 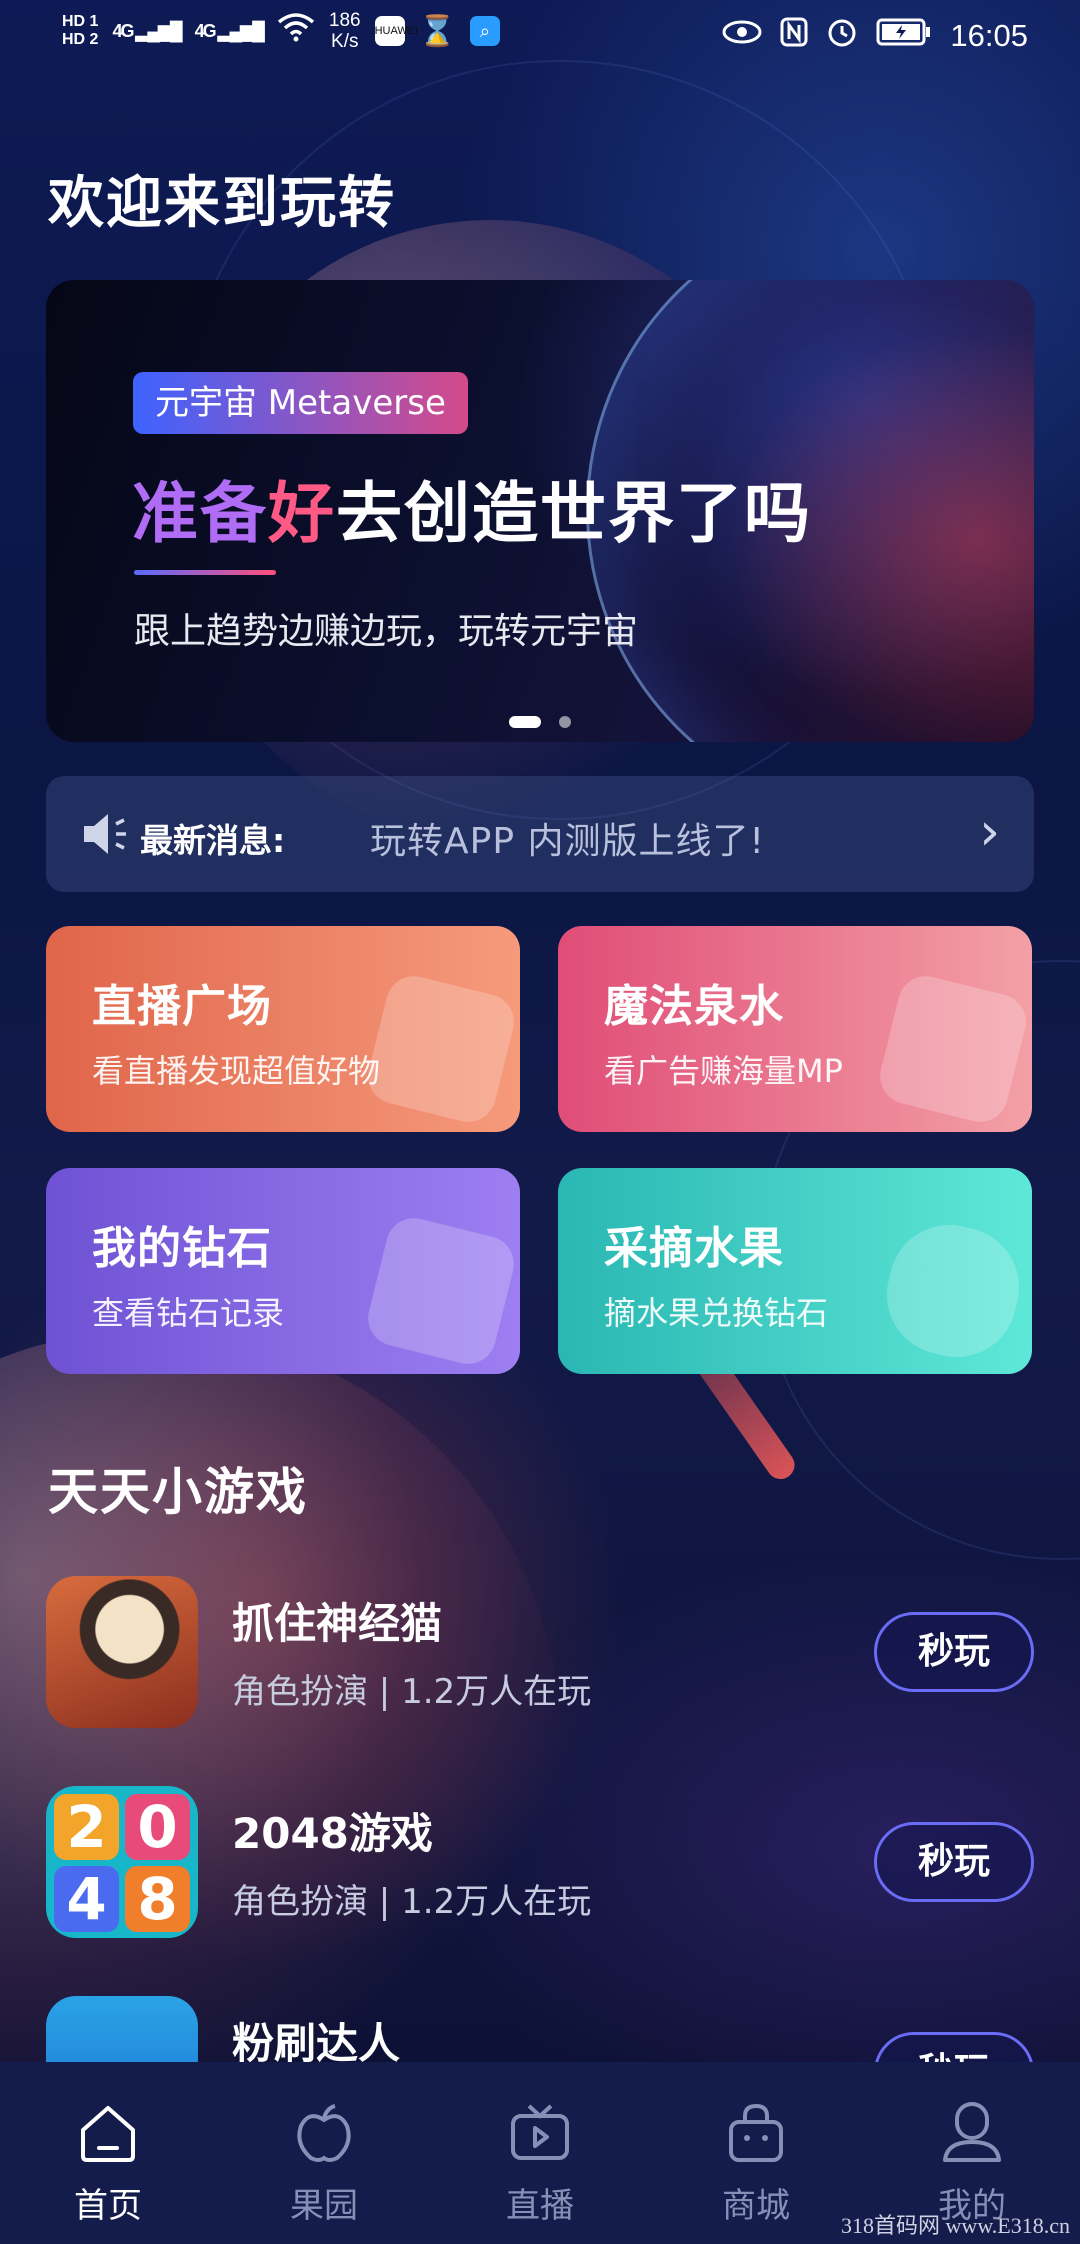 I want to click on news-label: 最新消息:, so click(x=213, y=840).